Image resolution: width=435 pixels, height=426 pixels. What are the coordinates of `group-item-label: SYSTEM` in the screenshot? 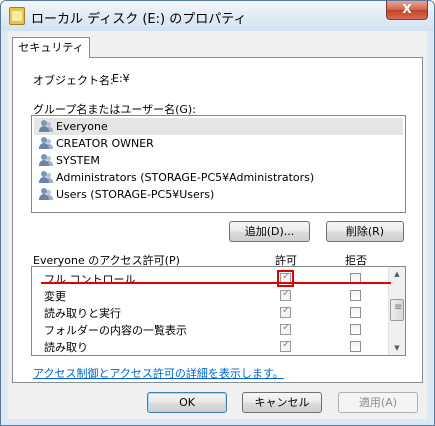 It's located at (78, 160).